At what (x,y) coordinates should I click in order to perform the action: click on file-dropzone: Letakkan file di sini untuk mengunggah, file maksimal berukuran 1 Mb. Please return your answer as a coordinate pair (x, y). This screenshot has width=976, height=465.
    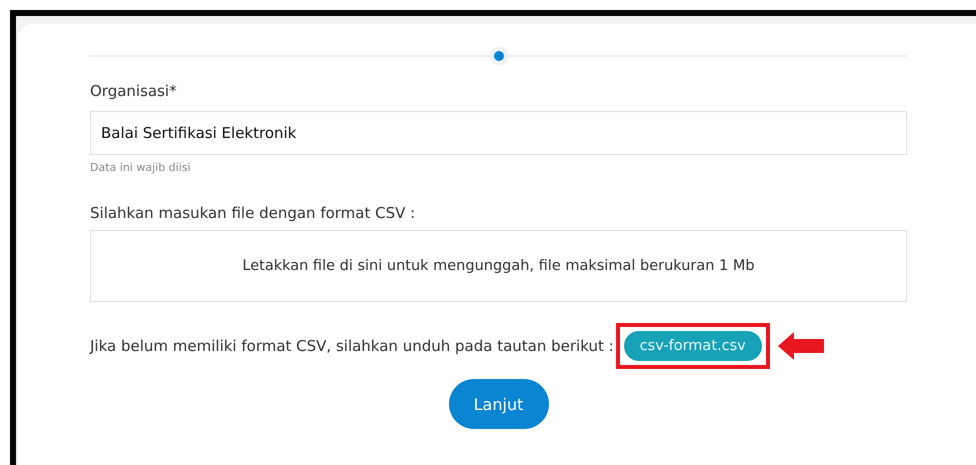
    Looking at the image, I should click on (498, 266).